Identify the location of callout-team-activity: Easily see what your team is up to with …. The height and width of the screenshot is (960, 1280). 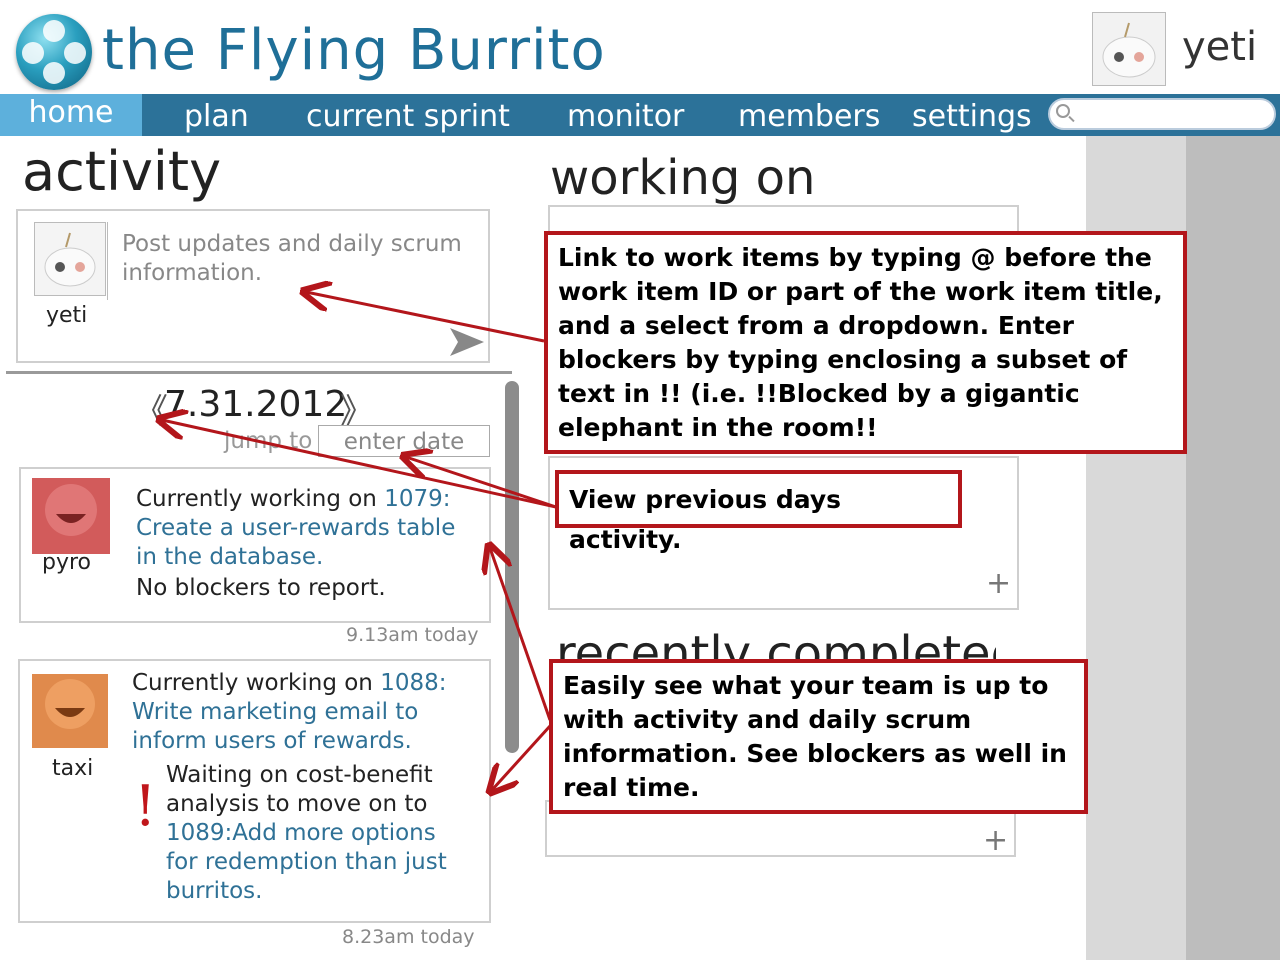
(818, 736).